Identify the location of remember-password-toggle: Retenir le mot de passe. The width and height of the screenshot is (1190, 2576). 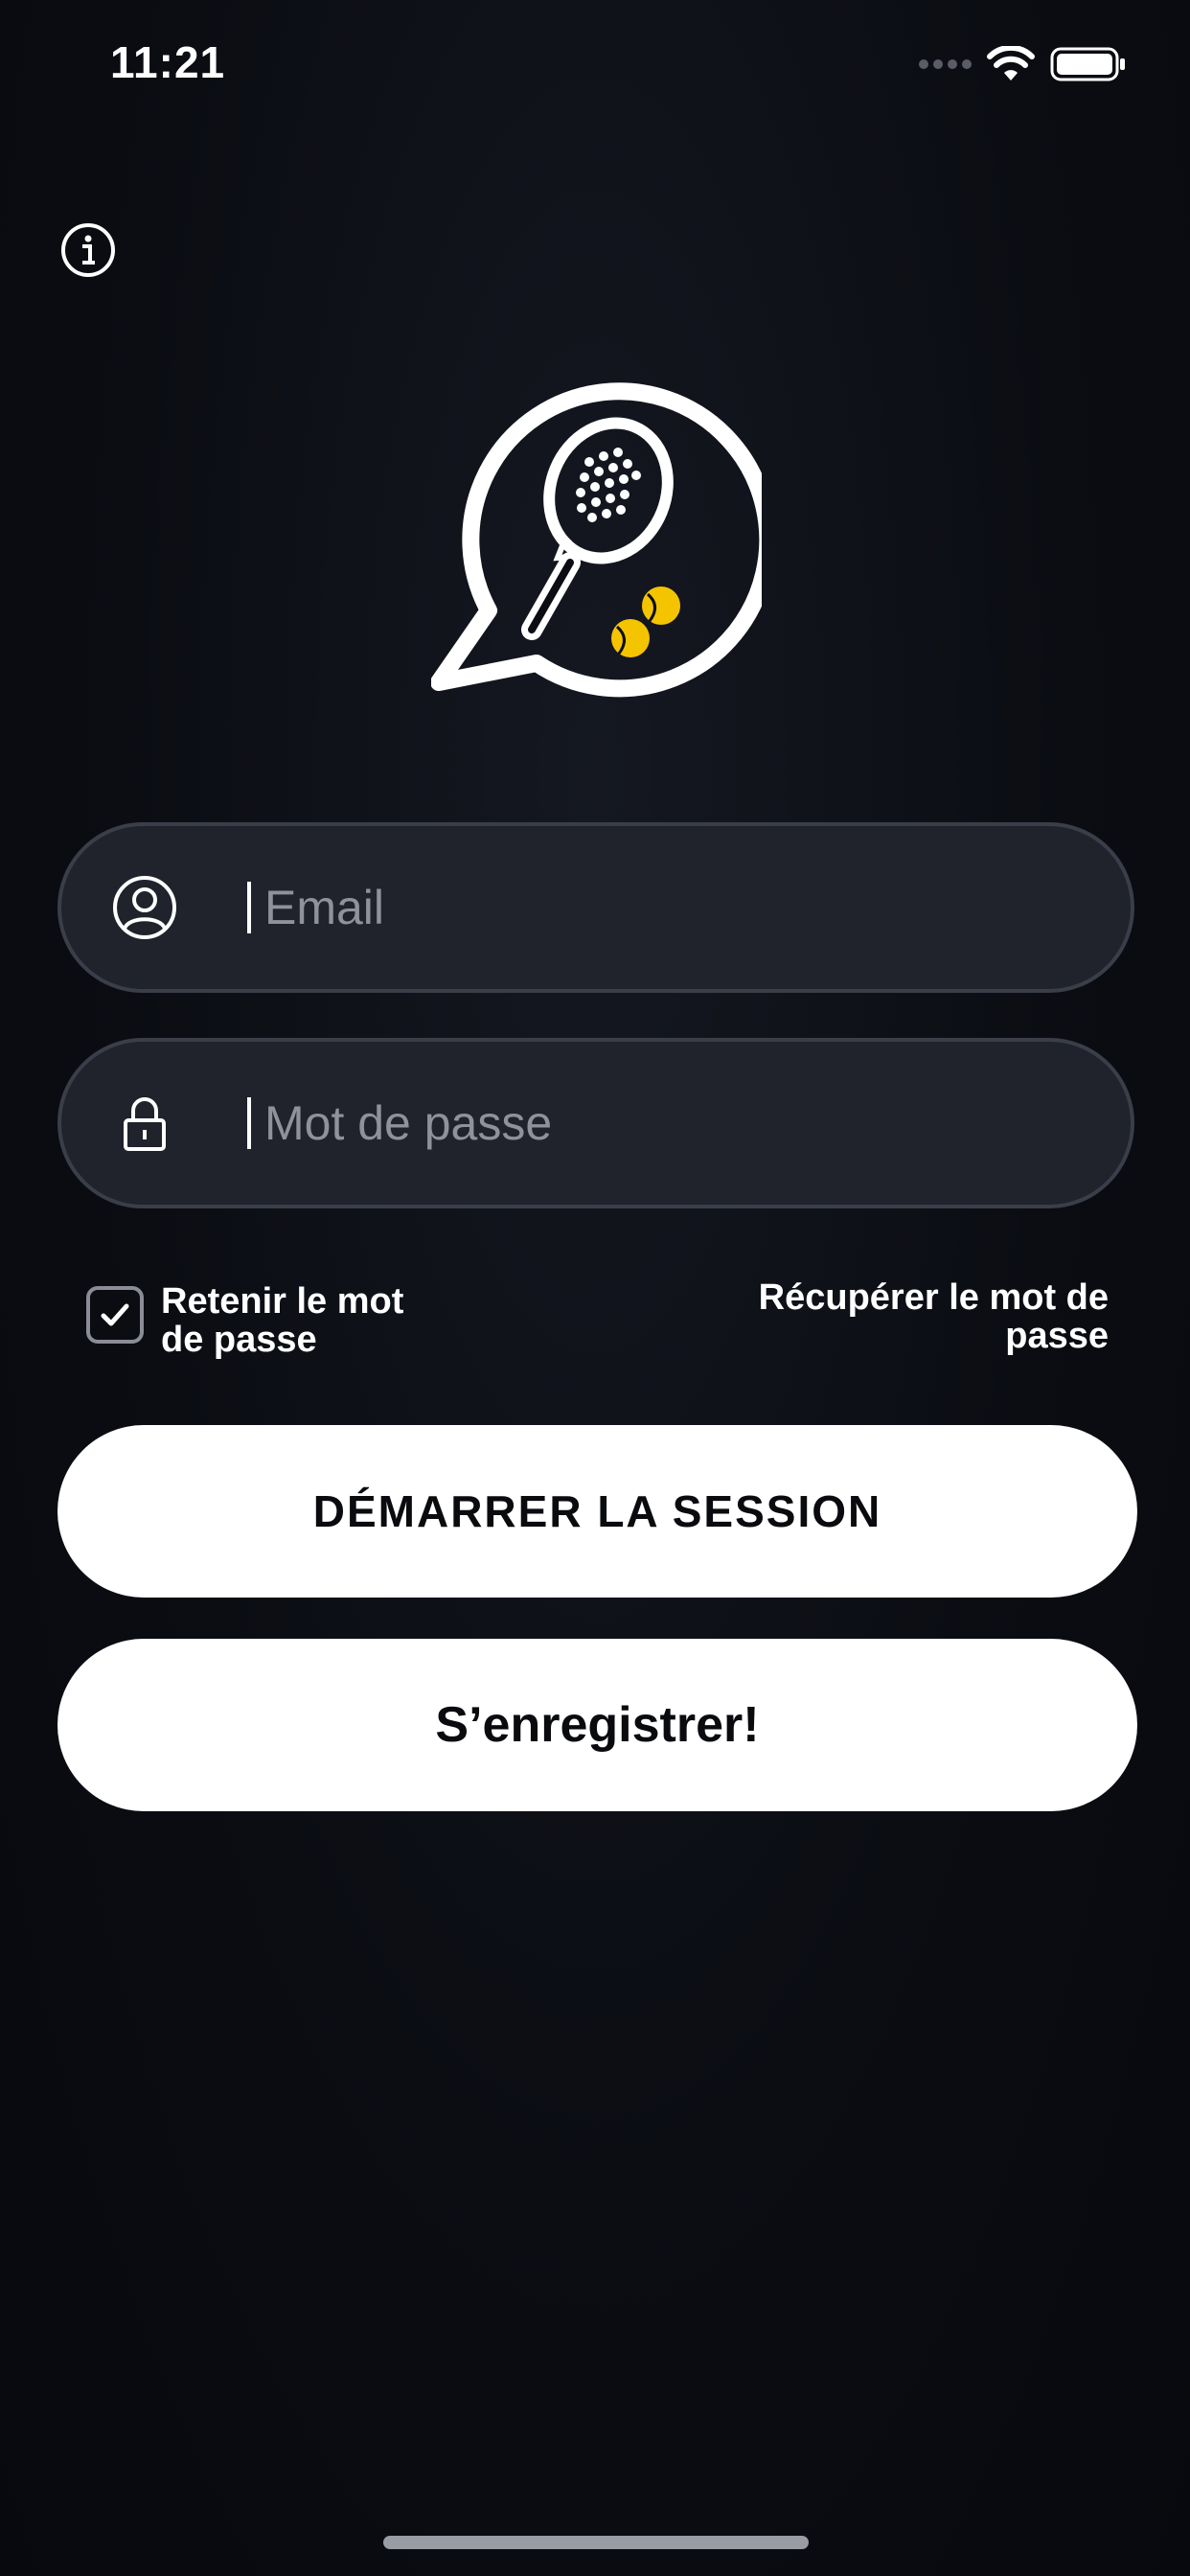
(267, 1320).